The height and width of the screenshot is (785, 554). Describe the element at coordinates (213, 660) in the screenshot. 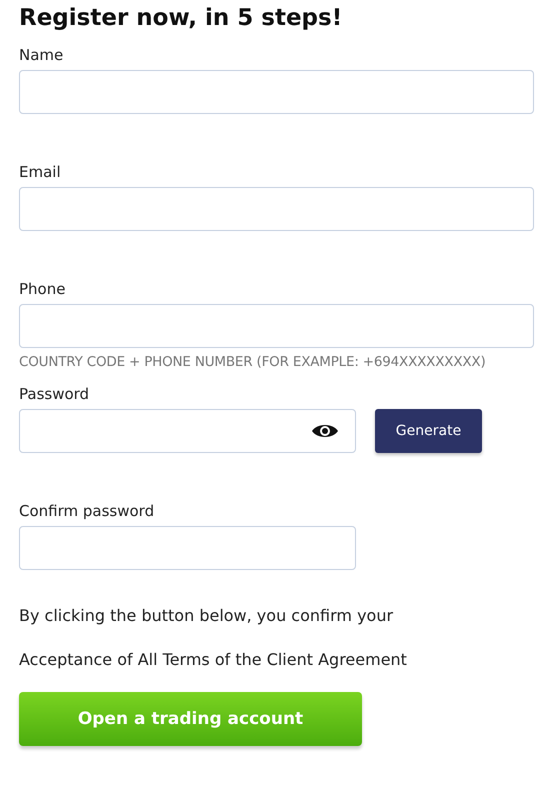

I see `consent-text: Acceptance of All Terms of the Client Agreement` at that location.